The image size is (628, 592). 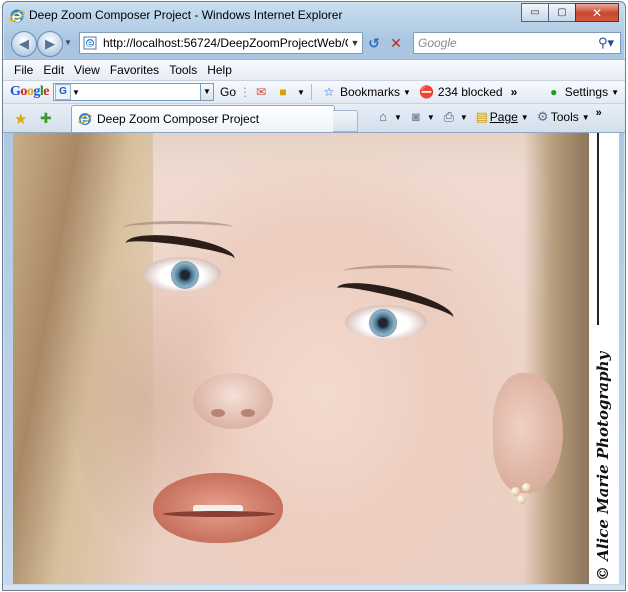 What do you see at coordinates (15, 91) in the screenshot?
I see `google-logo-letter: G` at bounding box center [15, 91].